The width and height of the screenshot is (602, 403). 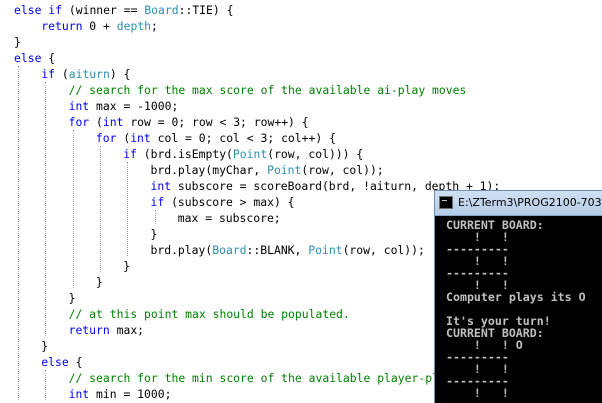 What do you see at coordinates (206, 10) in the screenshot?
I see `code-token: ::TIE) {` at bounding box center [206, 10].